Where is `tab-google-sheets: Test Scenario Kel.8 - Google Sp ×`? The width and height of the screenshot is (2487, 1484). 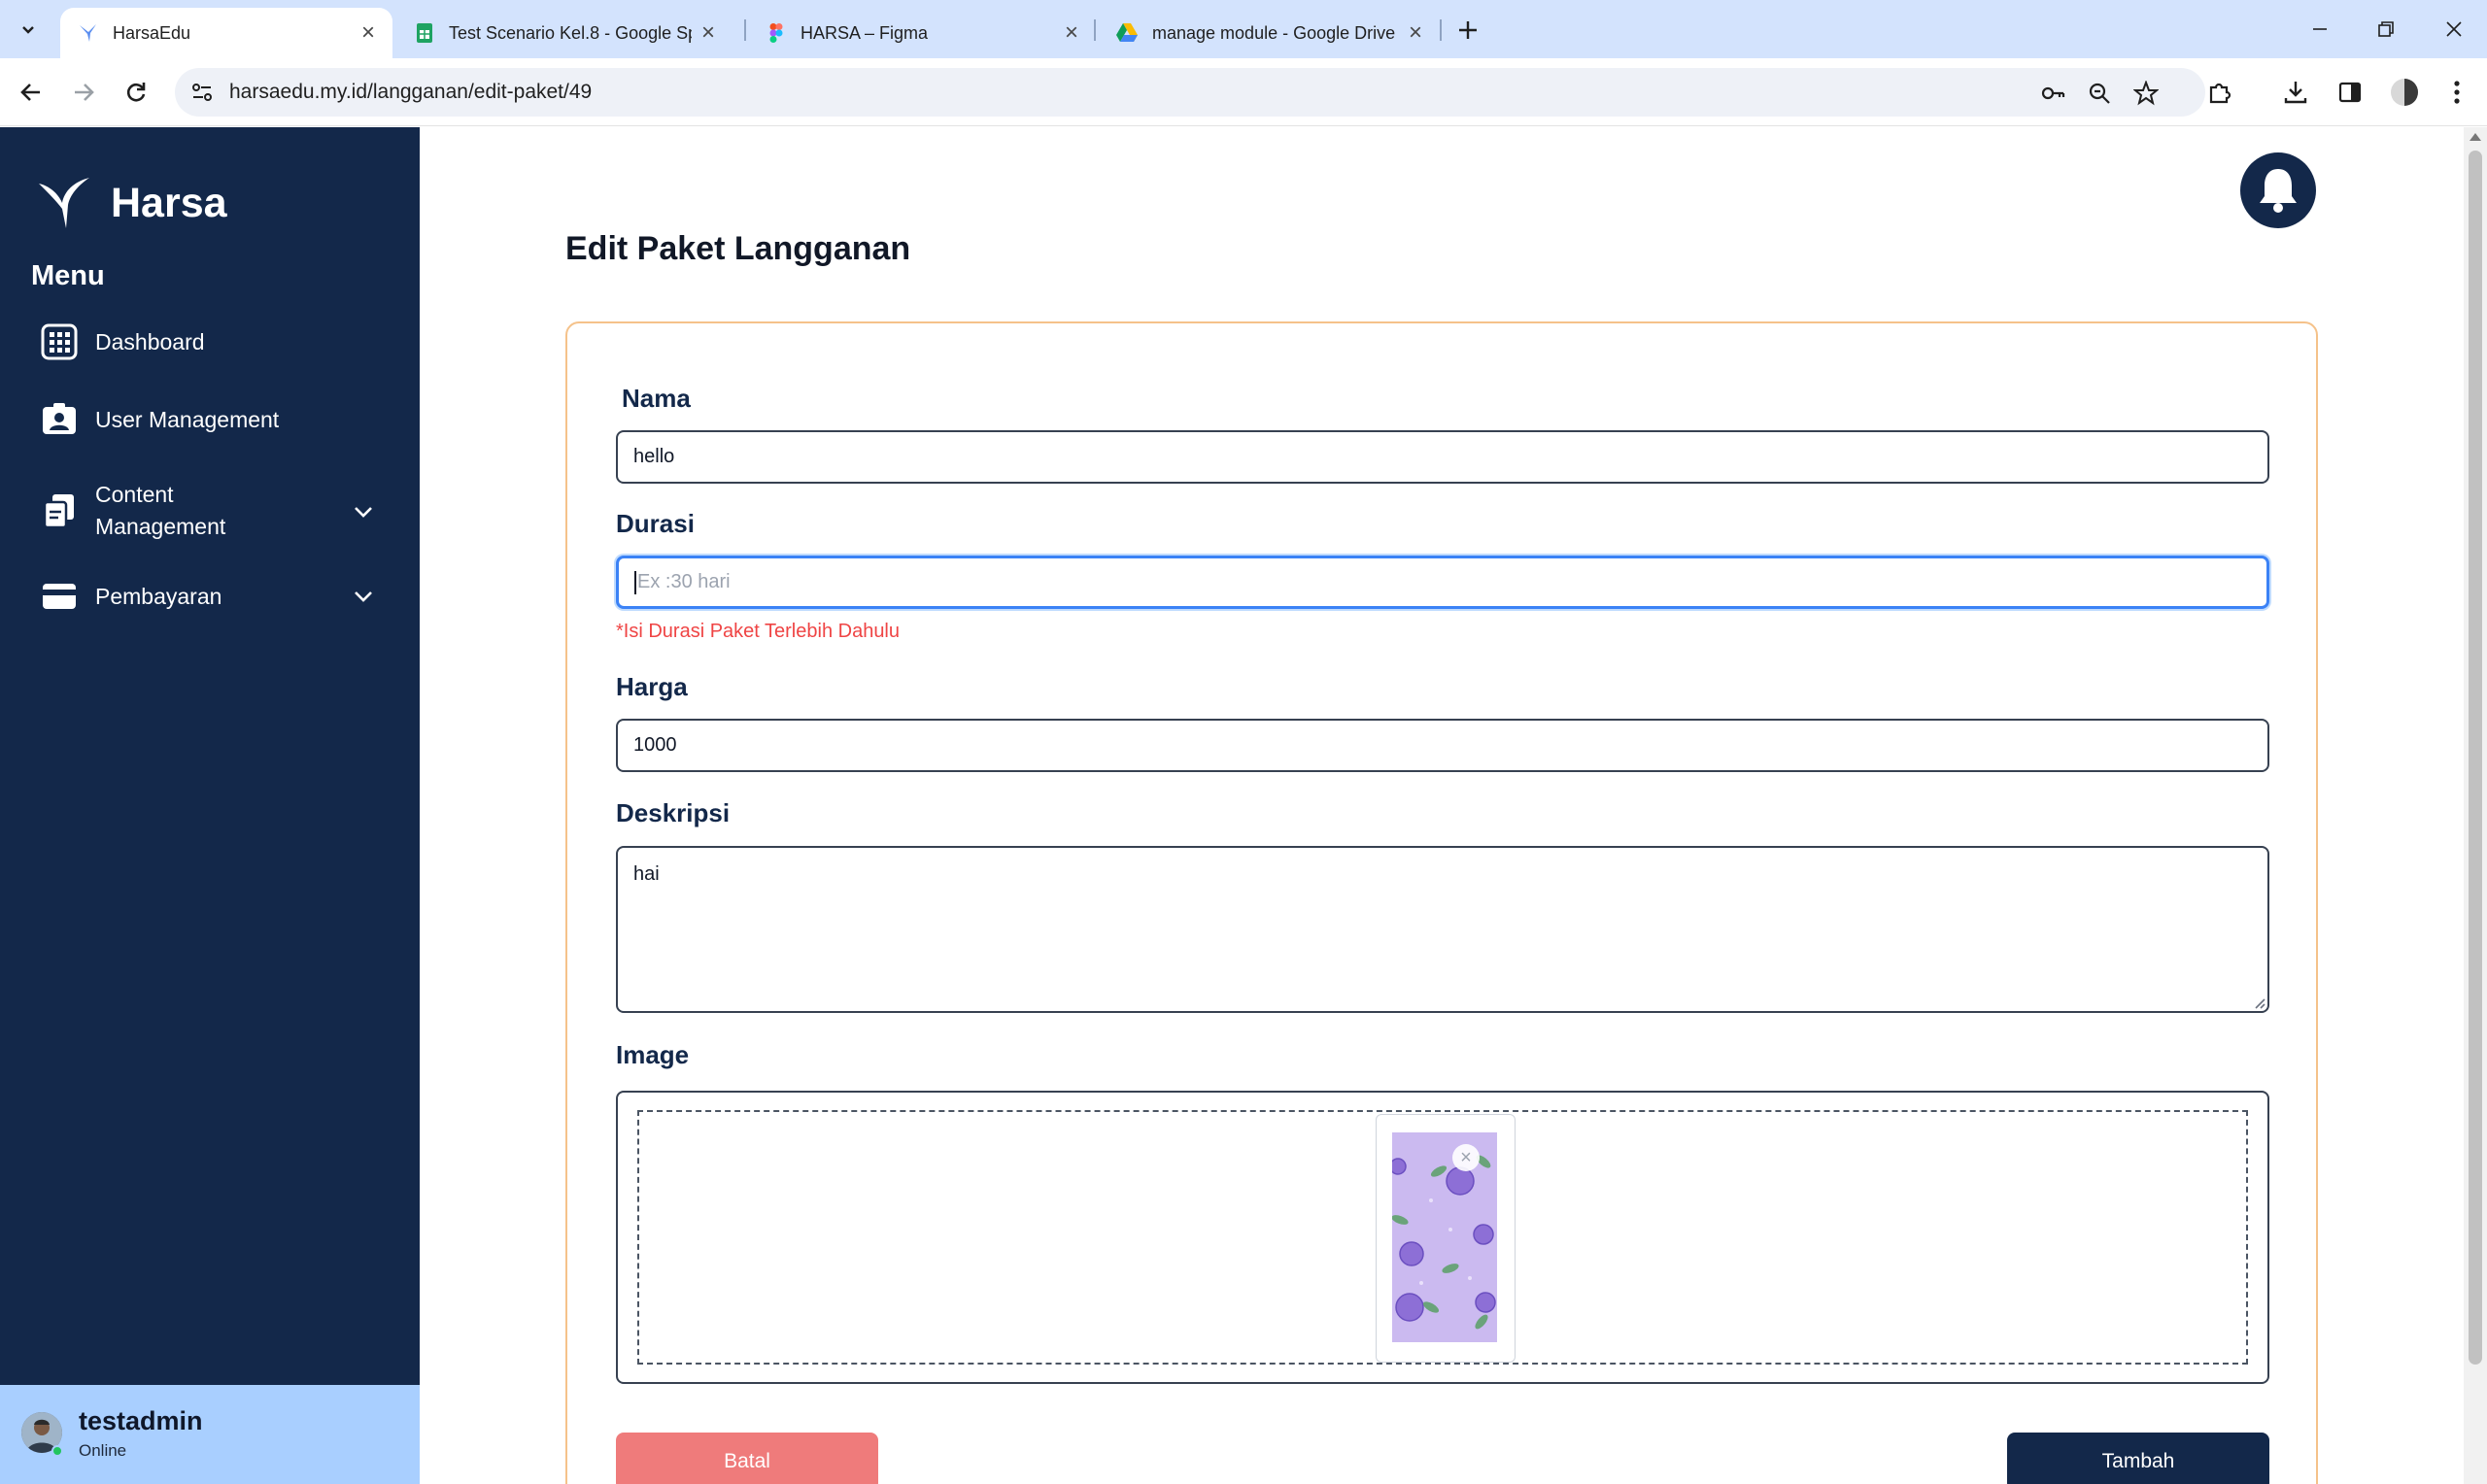
tab-google-sheets: Test Scenario Kel.8 - Google Sp × is located at coordinates (564, 33).